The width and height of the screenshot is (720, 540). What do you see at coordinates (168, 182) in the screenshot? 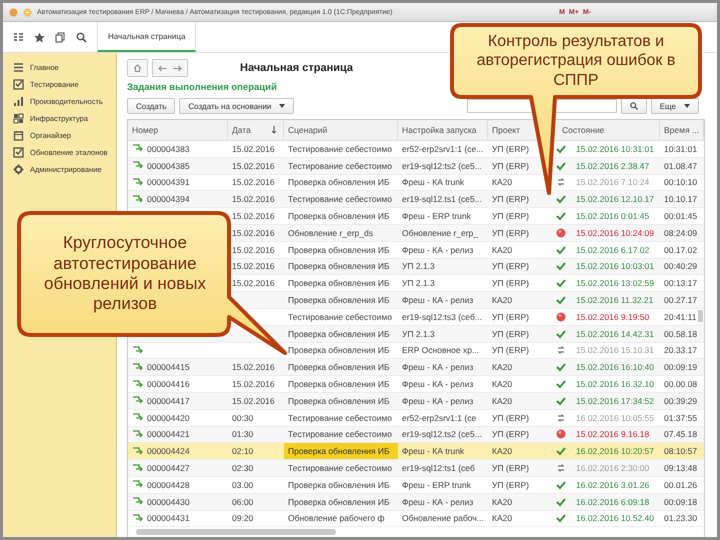
I see `table-cell: 000004391` at bounding box center [168, 182].